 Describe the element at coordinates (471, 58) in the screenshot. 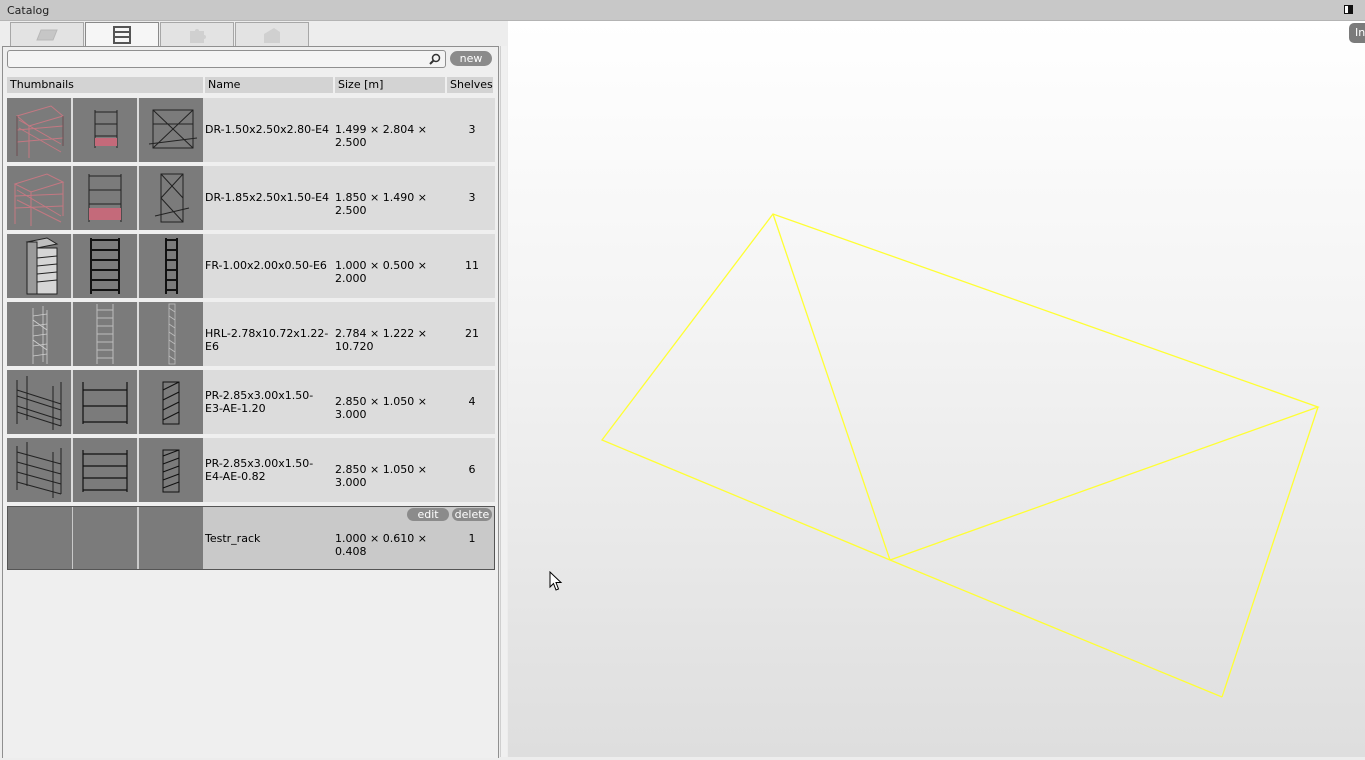

I see `new-button: new` at that location.